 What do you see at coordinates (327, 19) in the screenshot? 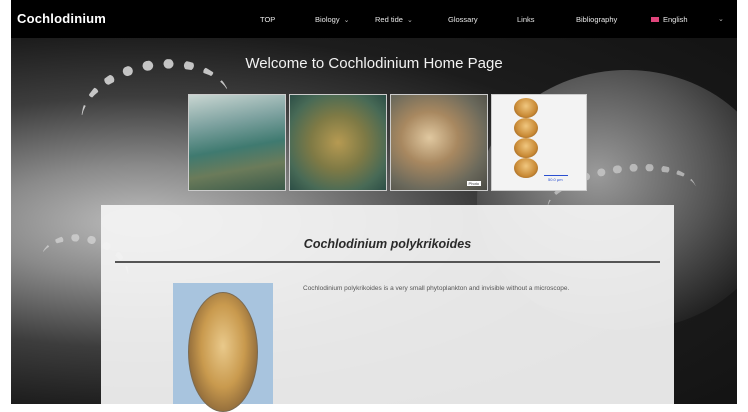
I see `nav-biology-label: Biology` at bounding box center [327, 19].